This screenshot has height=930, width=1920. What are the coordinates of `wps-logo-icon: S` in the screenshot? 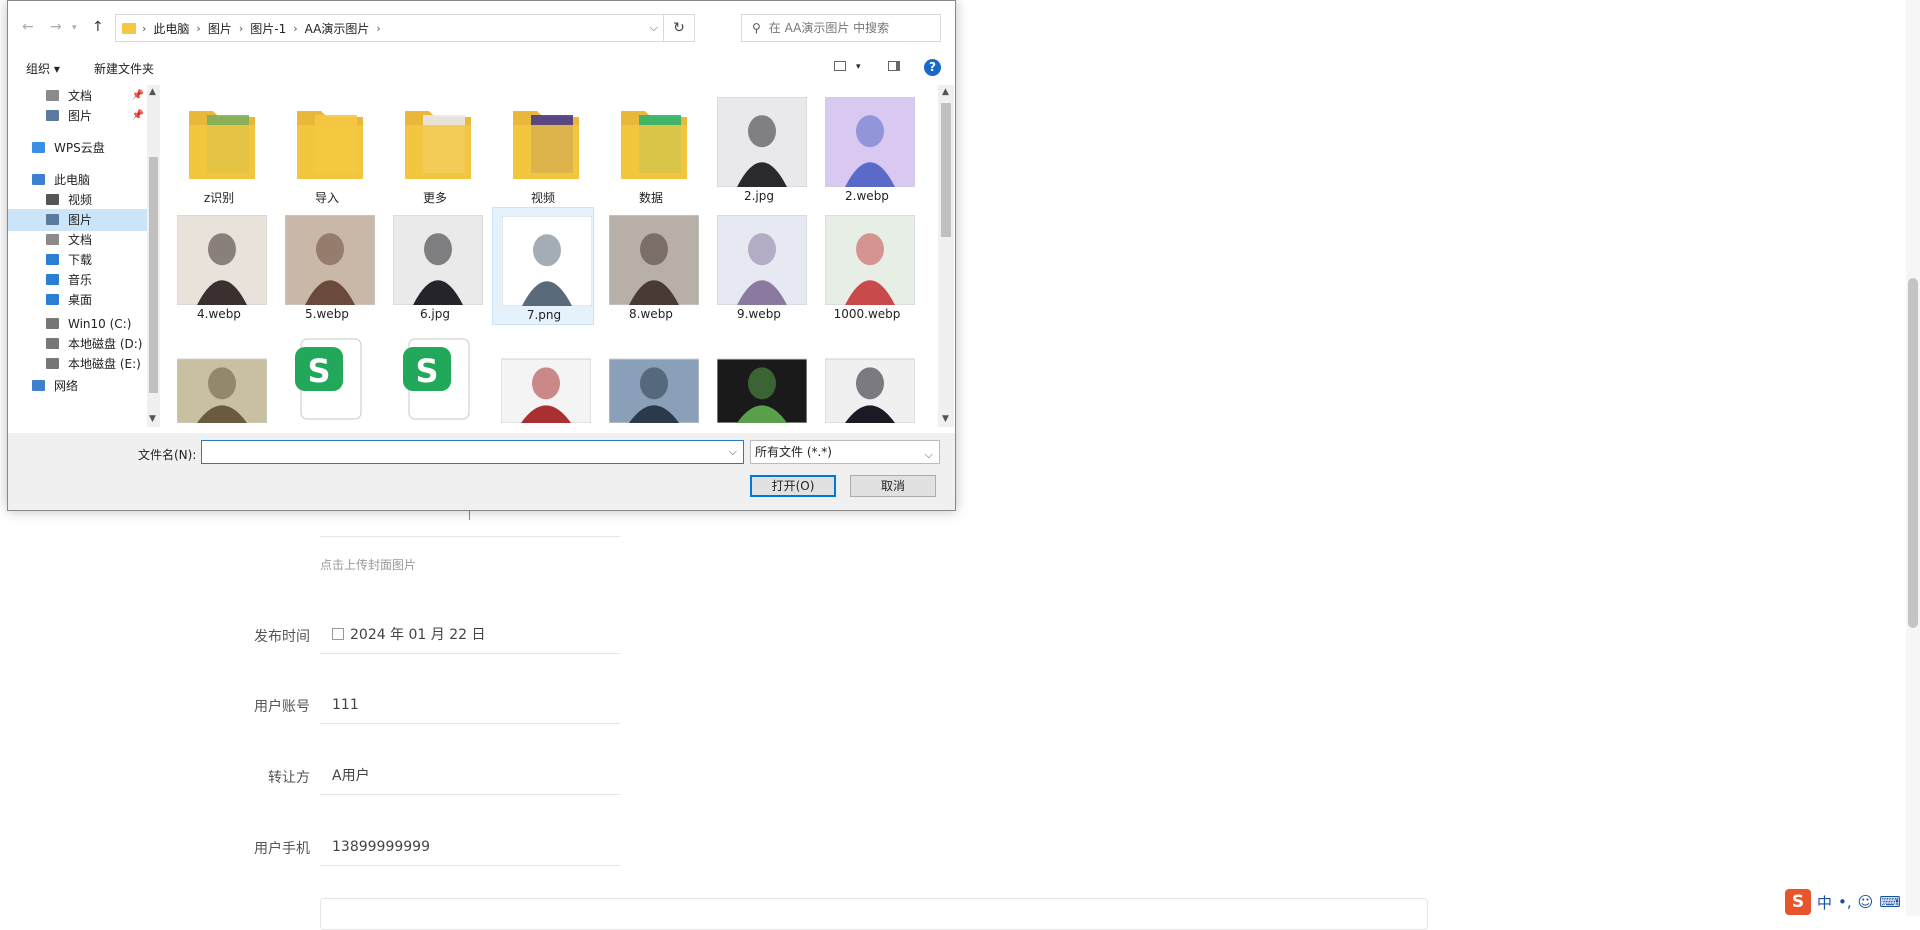 It's located at (1798, 902).